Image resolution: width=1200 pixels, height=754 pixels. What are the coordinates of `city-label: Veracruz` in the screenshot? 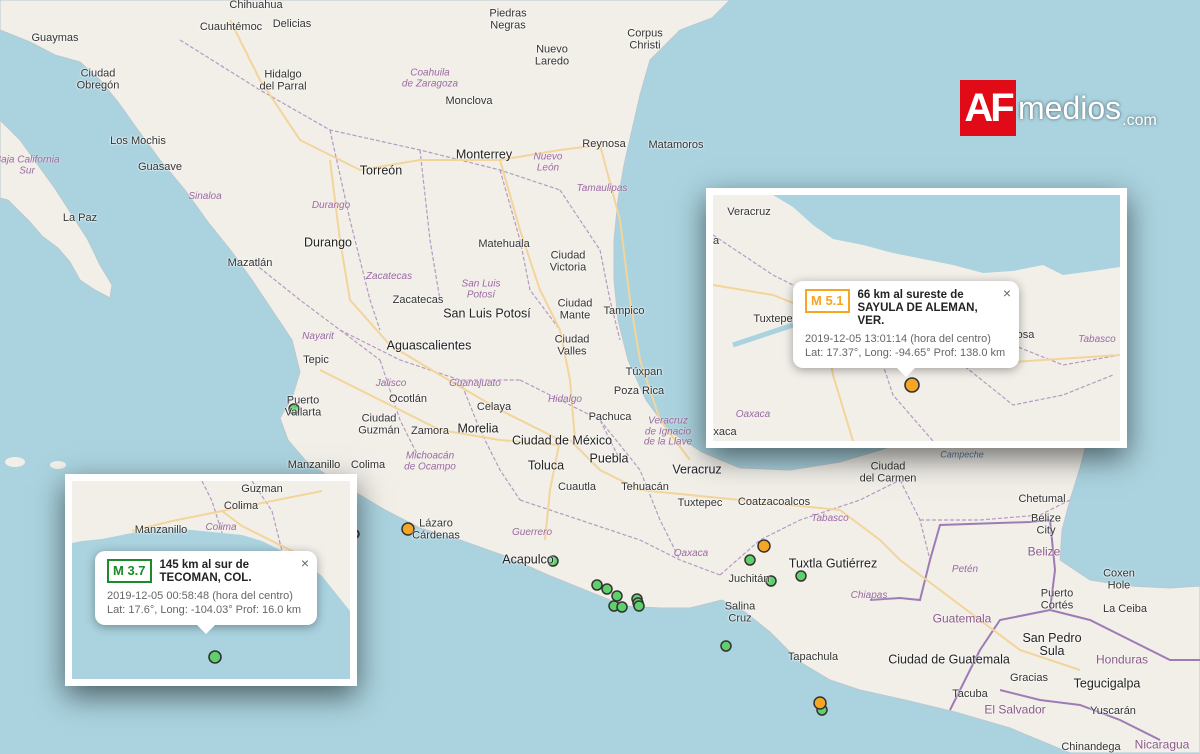 It's located at (697, 469).